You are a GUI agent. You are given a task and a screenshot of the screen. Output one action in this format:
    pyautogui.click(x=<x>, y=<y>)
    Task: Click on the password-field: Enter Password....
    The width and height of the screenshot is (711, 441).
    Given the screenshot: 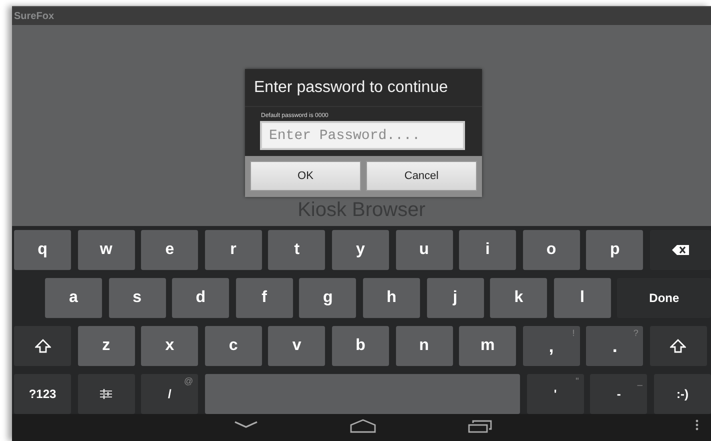 What is the action you would take?
    pyautogui.click(x=362, y=135)
    